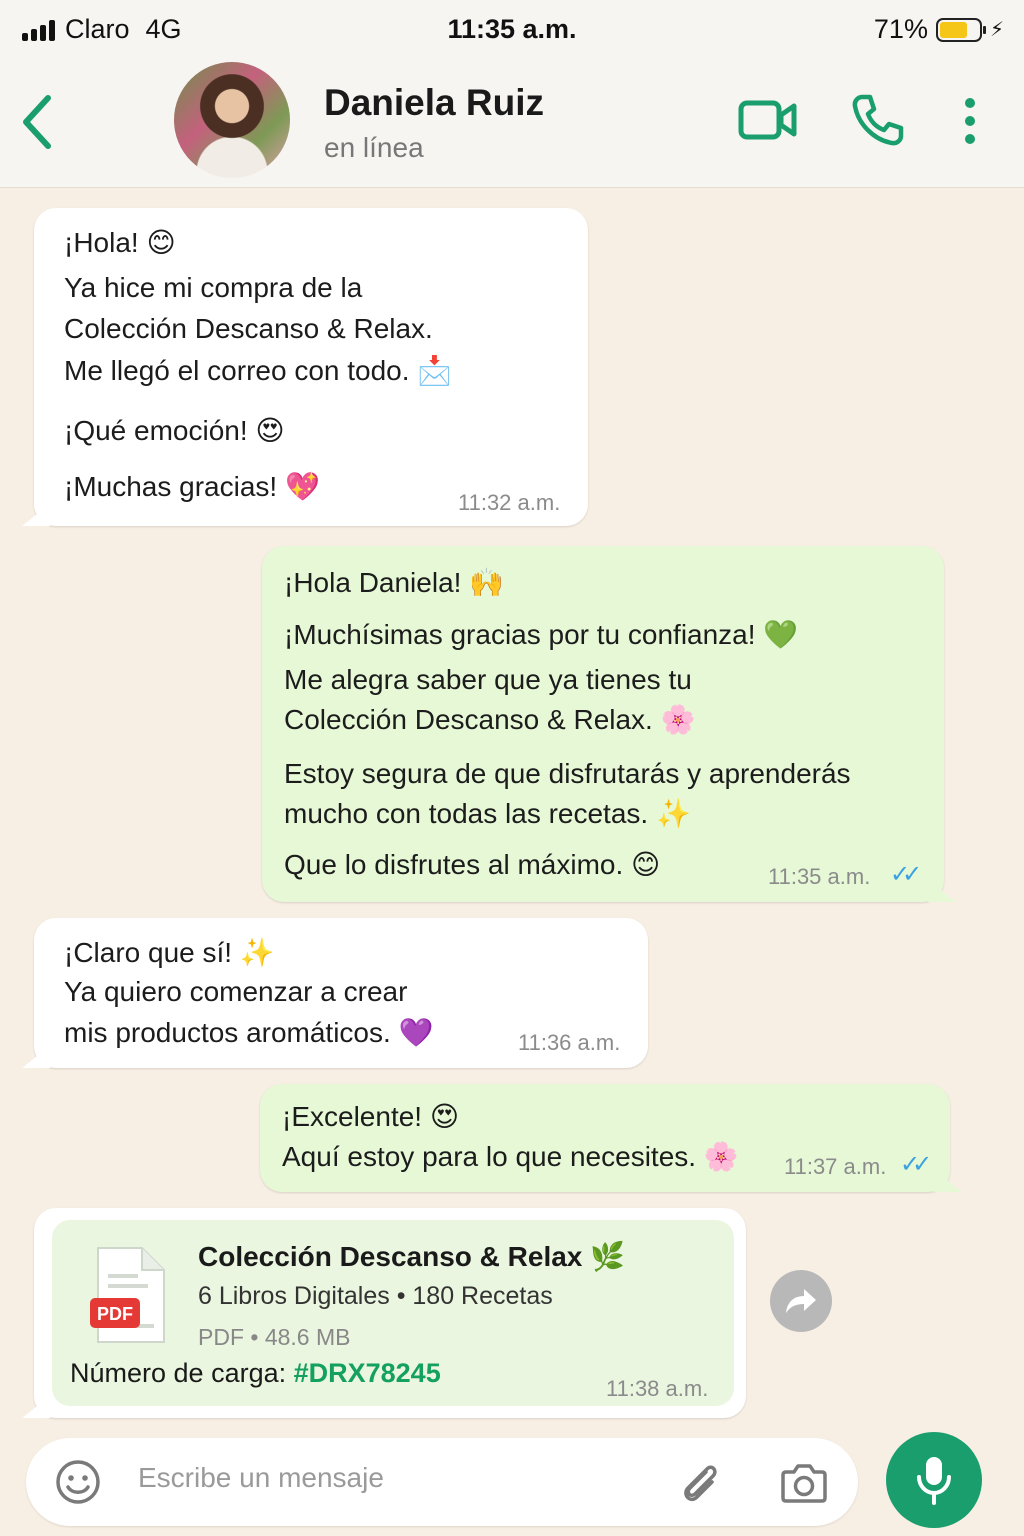 The image size is (1024, 1536). What do you see at coordinates (232, 120) in the screenshot?
I see `avatar` at bounding box center [232, 120].